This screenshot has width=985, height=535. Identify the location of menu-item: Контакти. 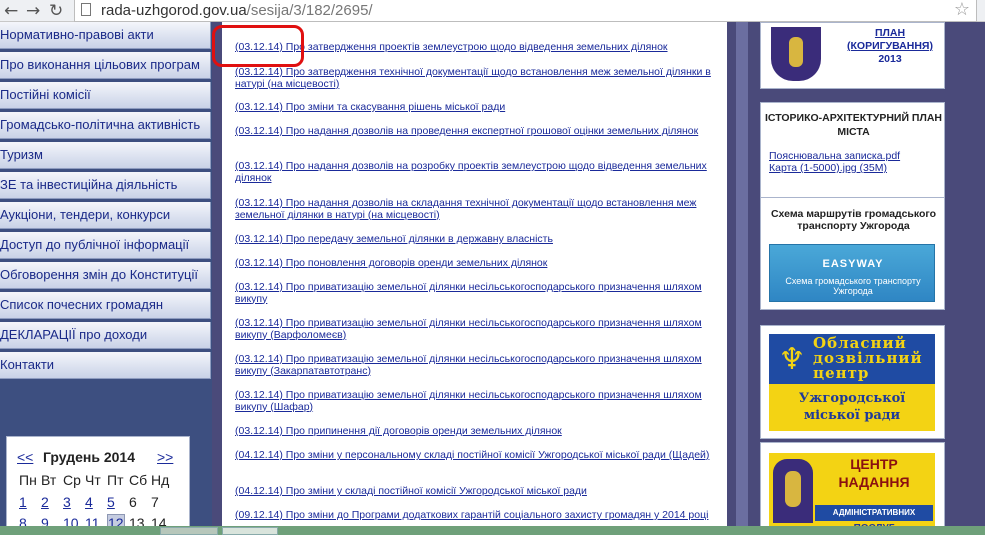
(105, 365).